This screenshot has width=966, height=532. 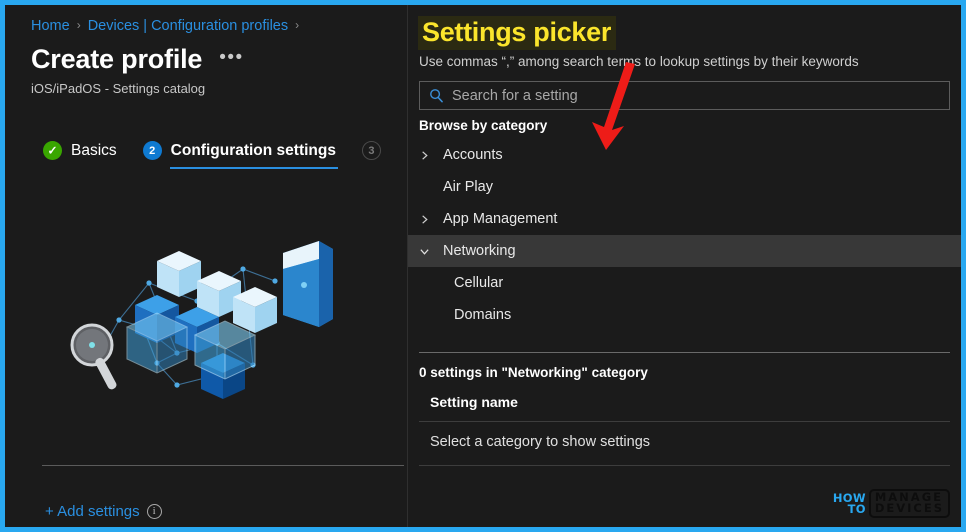 I want to click on step-number-badge: 2, so click(x=152, y=150).